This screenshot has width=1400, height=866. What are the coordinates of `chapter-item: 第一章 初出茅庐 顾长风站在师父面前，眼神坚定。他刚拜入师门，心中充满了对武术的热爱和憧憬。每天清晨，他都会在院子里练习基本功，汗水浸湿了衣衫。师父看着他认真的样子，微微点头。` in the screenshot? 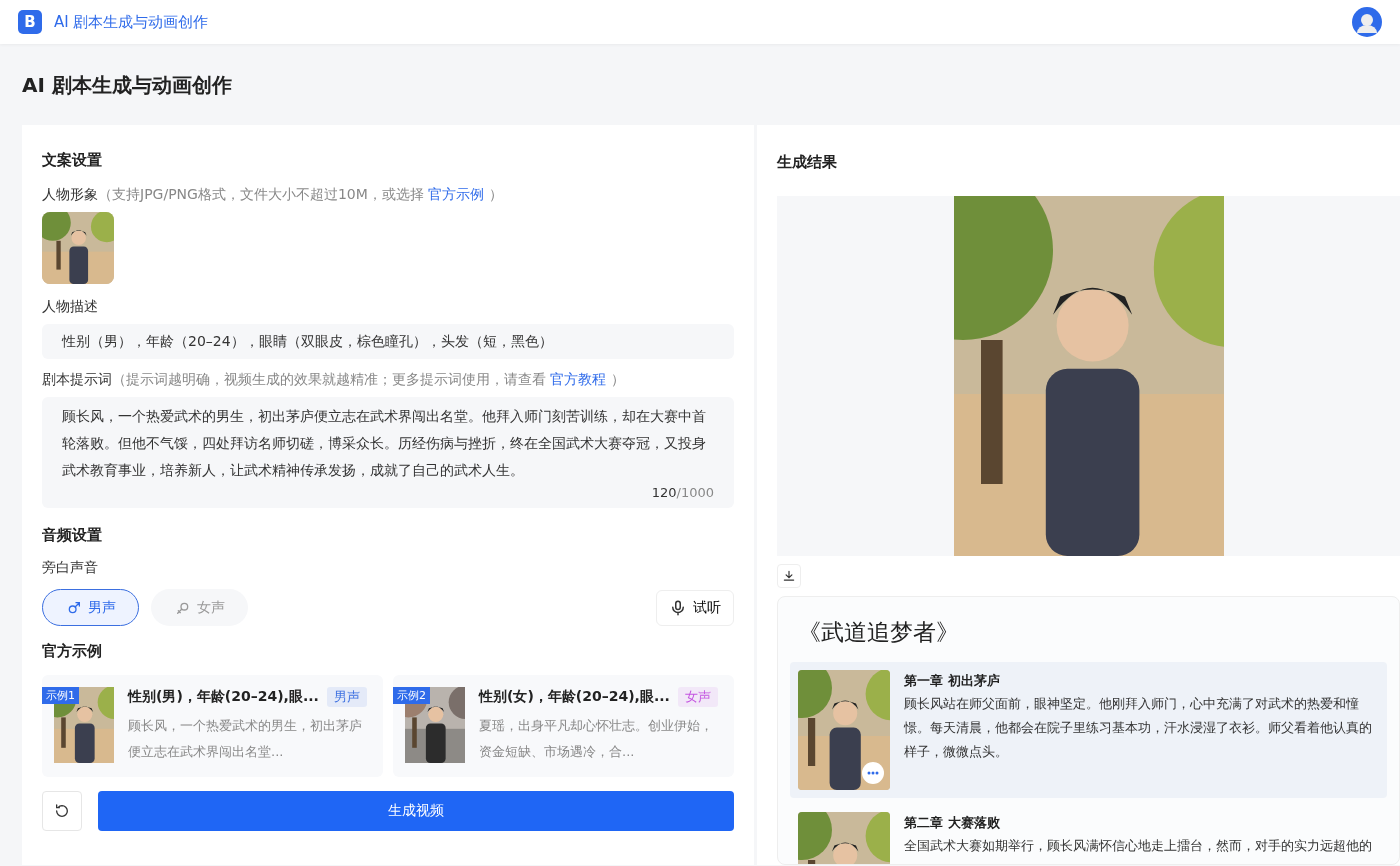 It's located at (1088, 730).